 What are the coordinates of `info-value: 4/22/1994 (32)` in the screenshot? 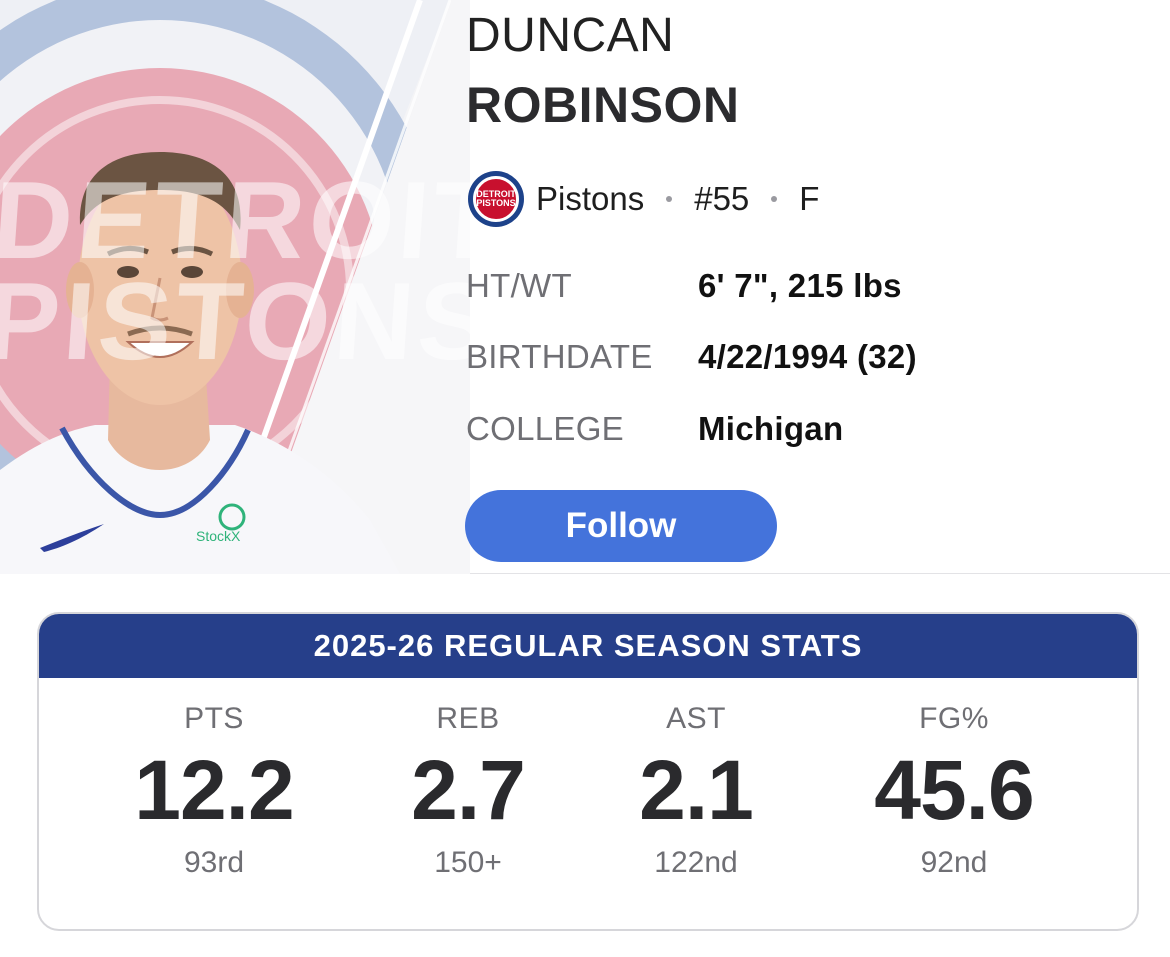 It's located at (807, 356).